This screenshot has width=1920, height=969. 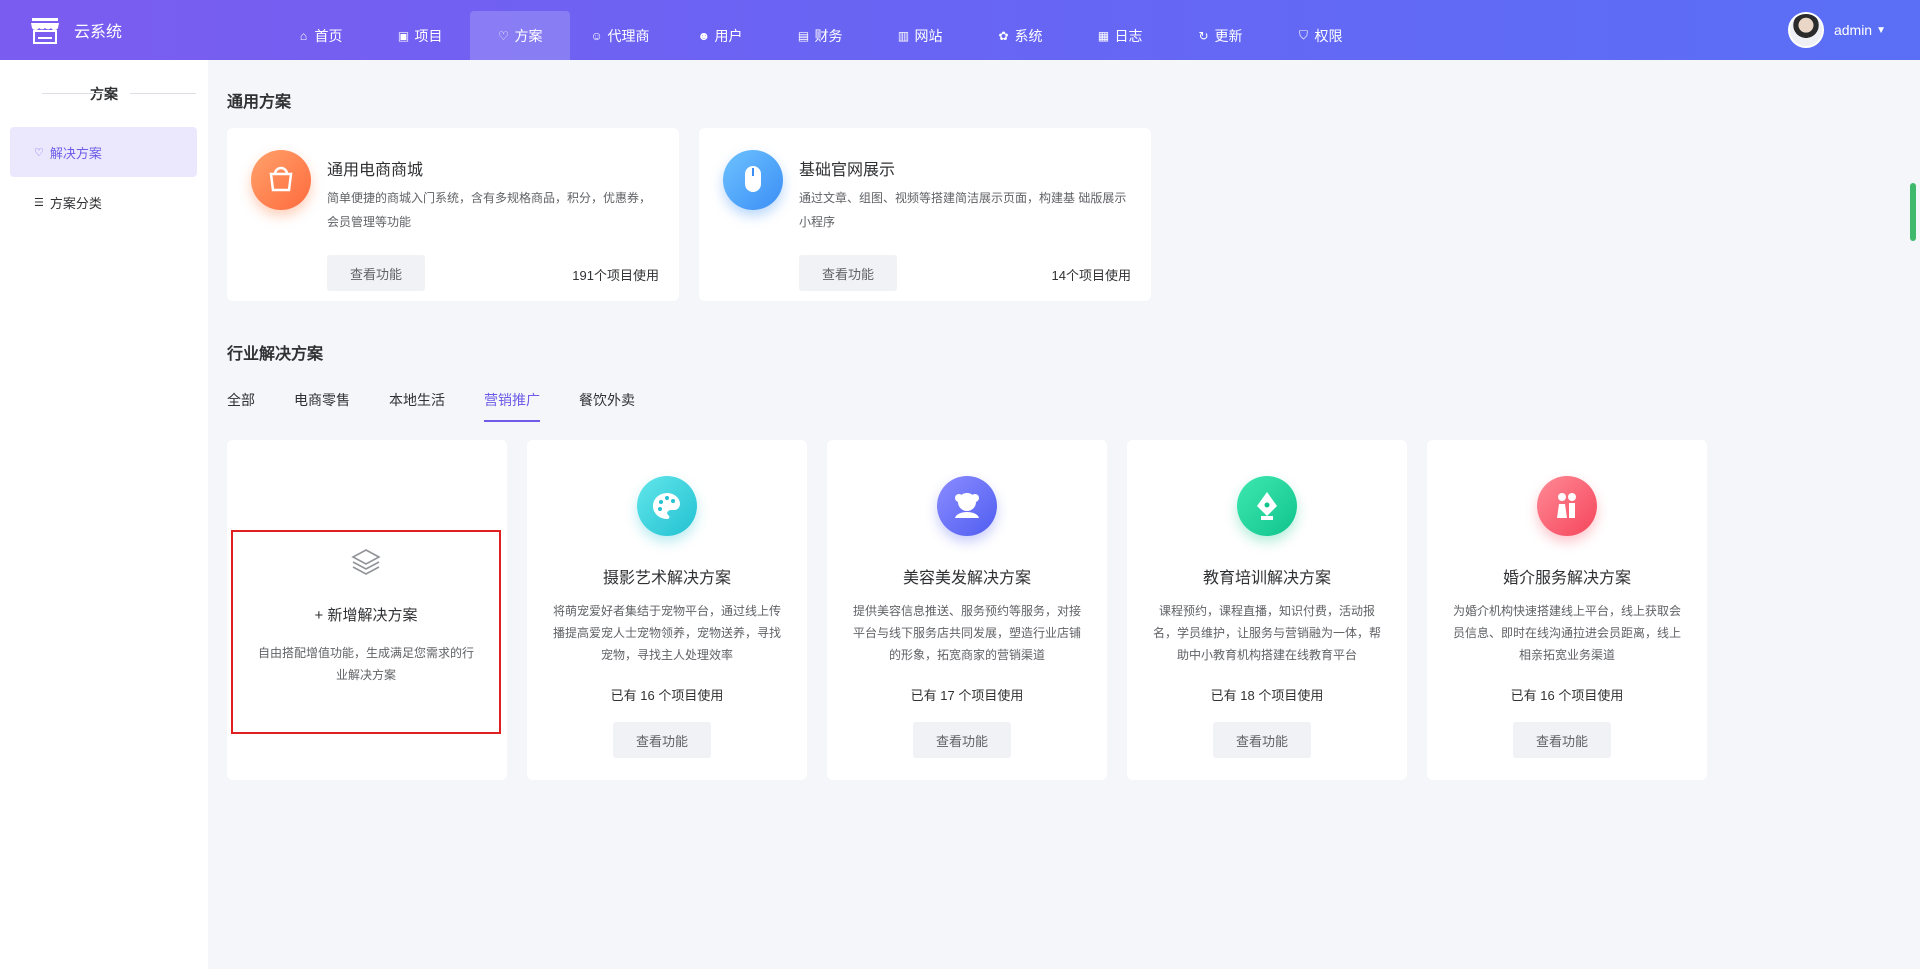 What do you see at coordinates (1203, 35) in the screenshot?
I see `refresh-icon: ↻` at bounding box center [1203, 35].